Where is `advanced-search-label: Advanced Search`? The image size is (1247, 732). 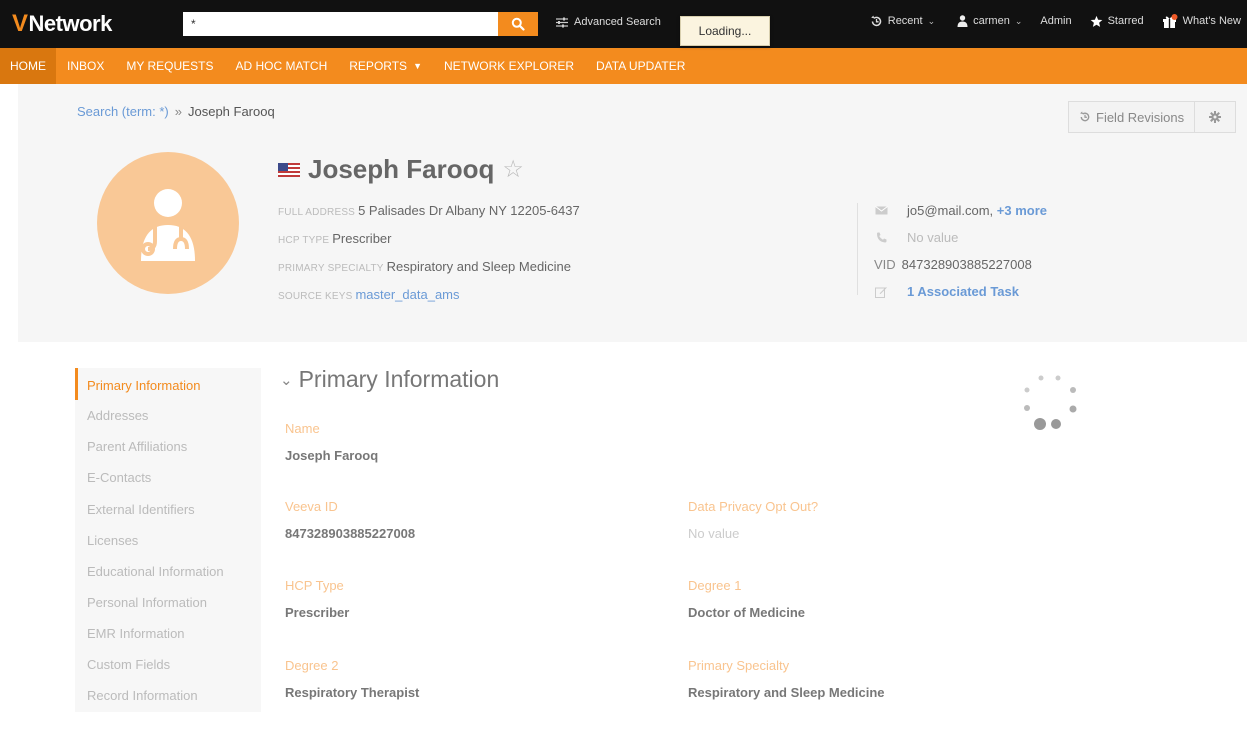 advanced-search-label: Advanced Search is located at coordinates (617, 22).